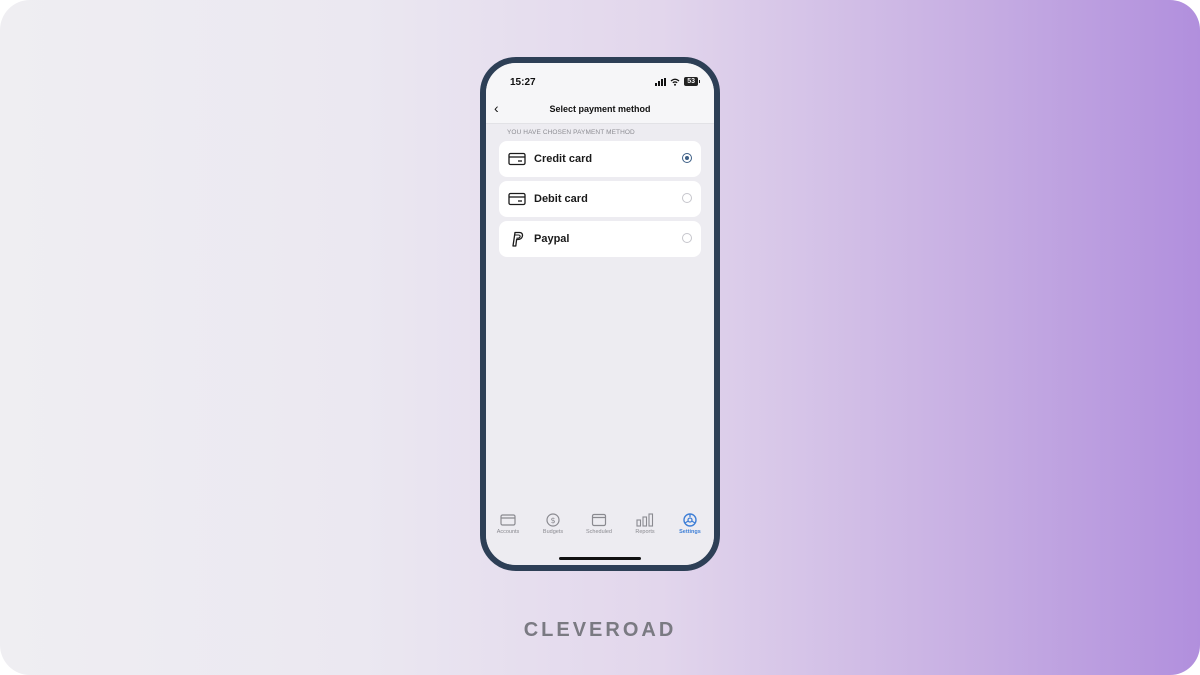  What do you see at coordinates (645, 520) in the screenshot?
I see `bar-chart-icon` at bounding box center [645, 520].